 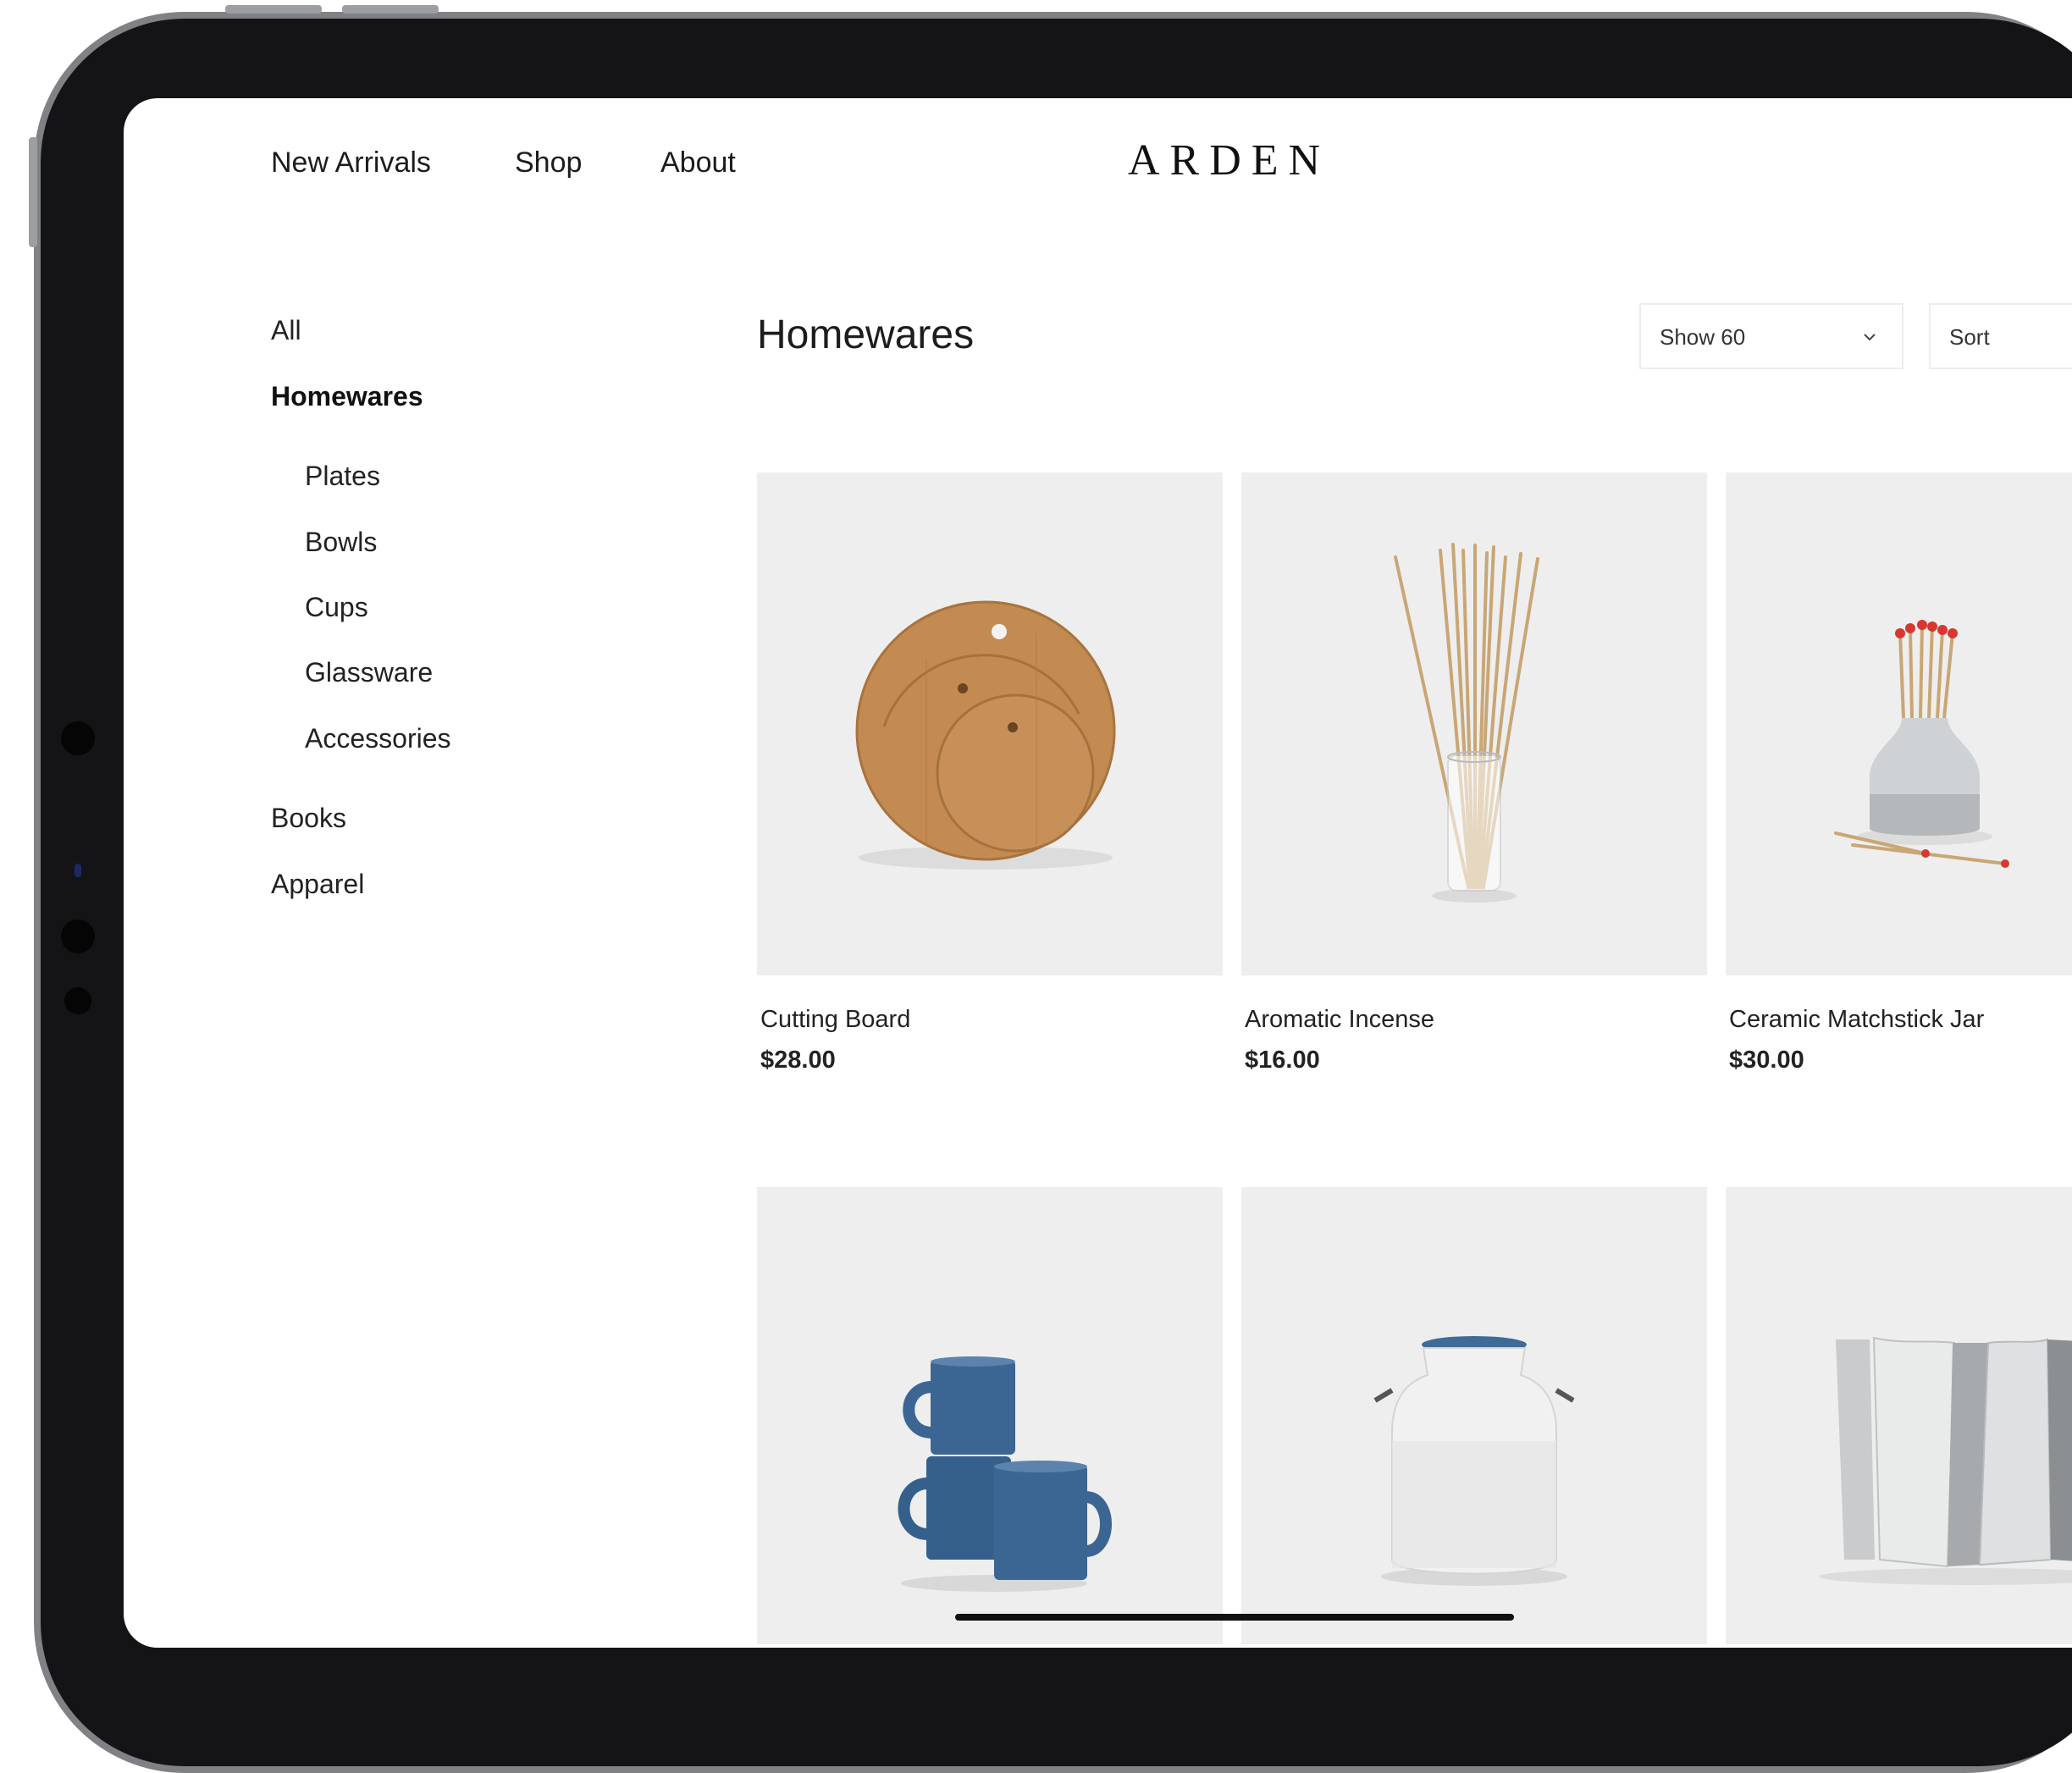 What do you see at coordinates (1767, 1060) in the screenshot?
I see `product-price: $30.00` at bounding box center [1767, 1060].